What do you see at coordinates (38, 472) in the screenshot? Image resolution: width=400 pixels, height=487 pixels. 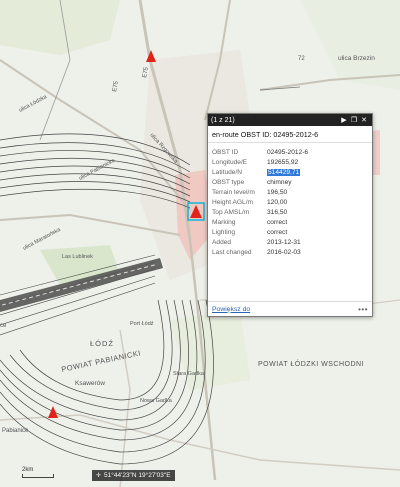 I see `scale-bar: 2km` at bounding box center [38, 472].